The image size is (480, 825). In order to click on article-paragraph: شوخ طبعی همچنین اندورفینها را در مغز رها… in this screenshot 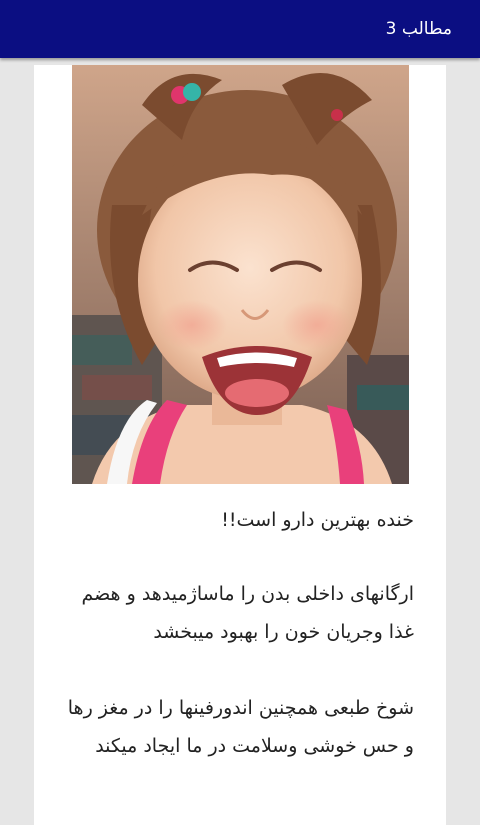, I will do `click(240, 727)`.